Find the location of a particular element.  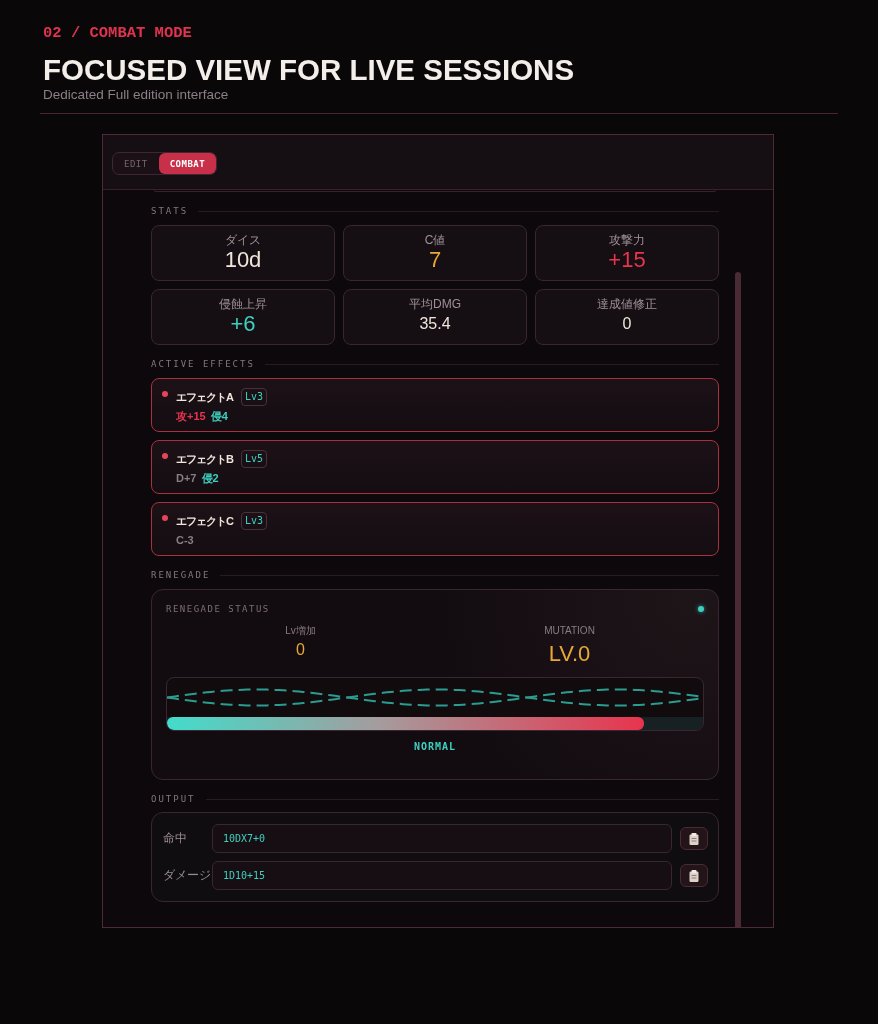

stat-label: 攻撃力 is located at coordinates (627, 240).